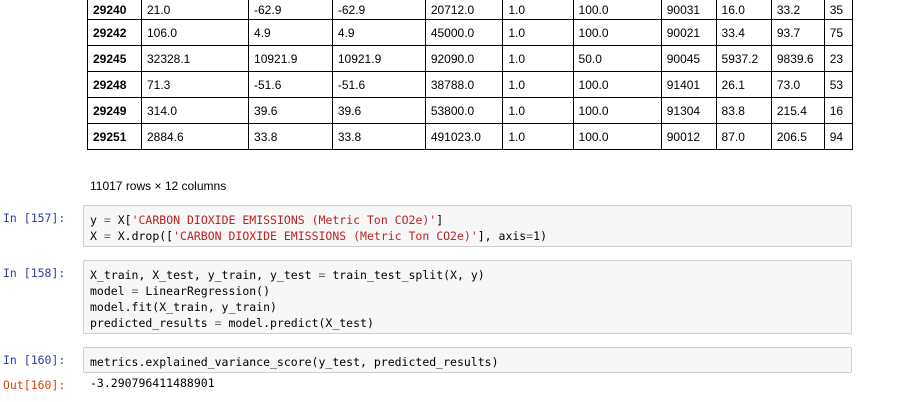 This screenshot has height=402, width=900. Describe the element at coordinates (464, 84) in the screenshot. I see `table-cell: 38788.0` at that location.